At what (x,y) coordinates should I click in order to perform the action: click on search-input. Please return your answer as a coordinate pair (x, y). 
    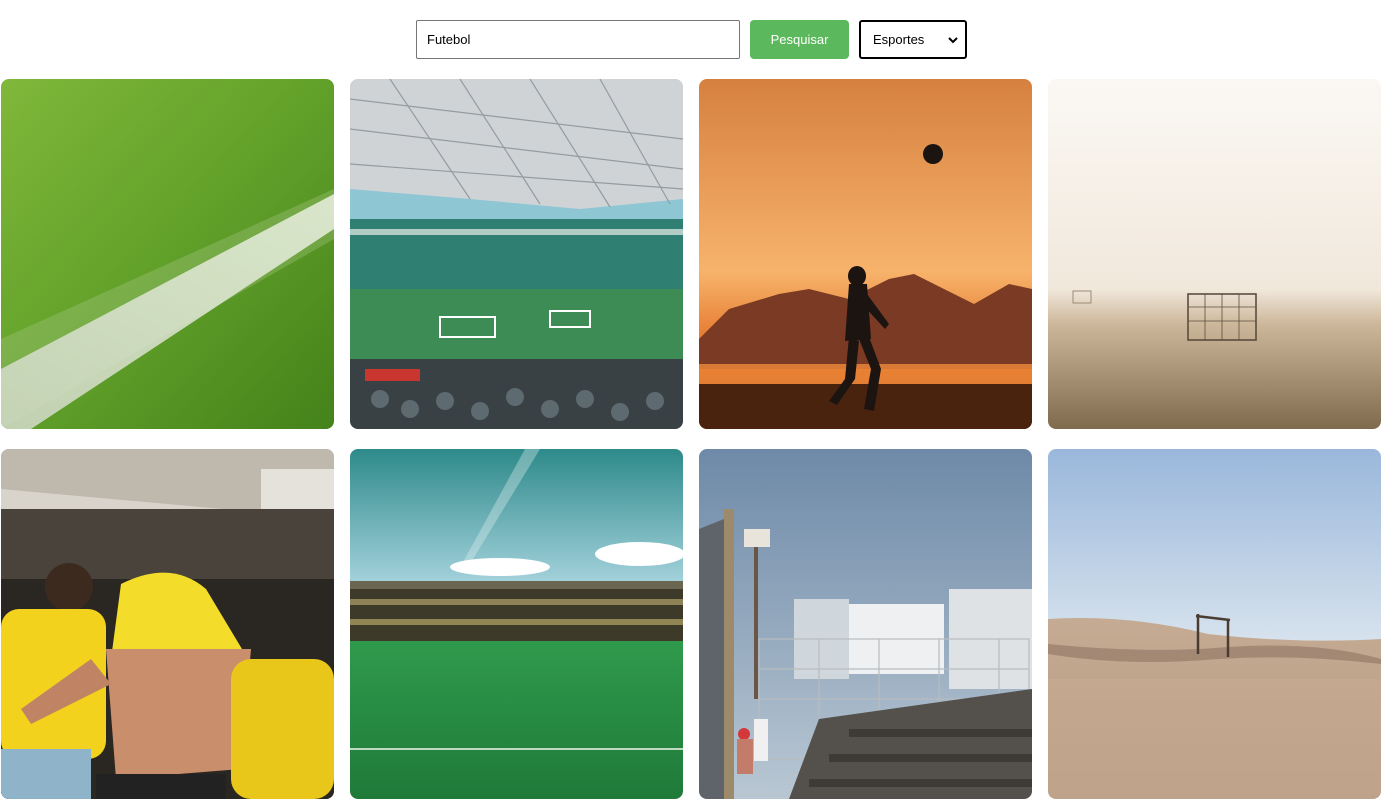
    Looking at the image, I should click on (578, 39).